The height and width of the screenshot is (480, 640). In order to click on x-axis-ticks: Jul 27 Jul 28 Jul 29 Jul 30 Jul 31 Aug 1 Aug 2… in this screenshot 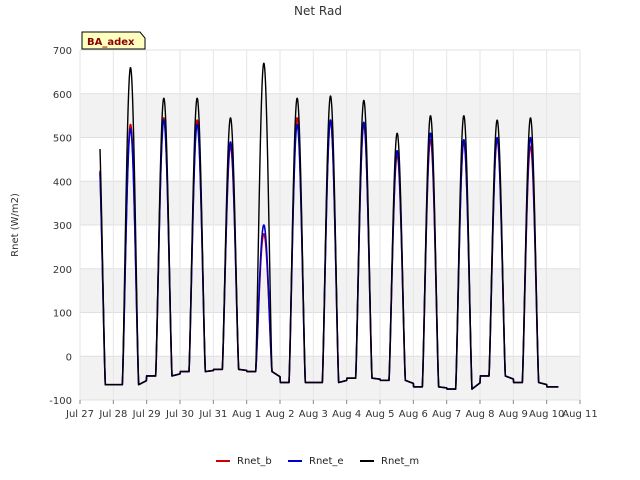, I will do `click(331, 410)`.